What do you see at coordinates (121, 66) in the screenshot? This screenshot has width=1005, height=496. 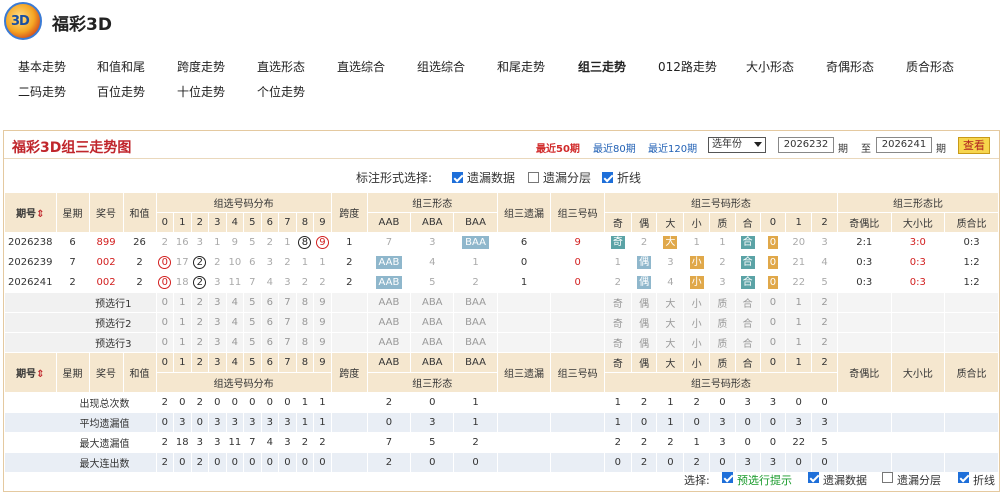 I see `nav-link: 和值和尾` at bounding box center [121, 66].